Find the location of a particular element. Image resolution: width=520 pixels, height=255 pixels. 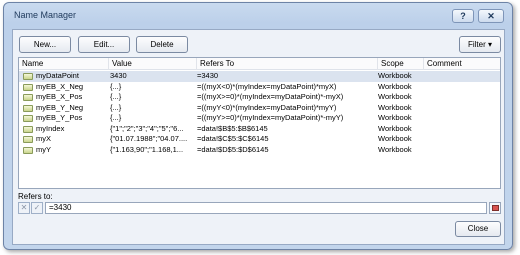

cancel-edit-icon: ✕ is located at coordinates (24, 208).